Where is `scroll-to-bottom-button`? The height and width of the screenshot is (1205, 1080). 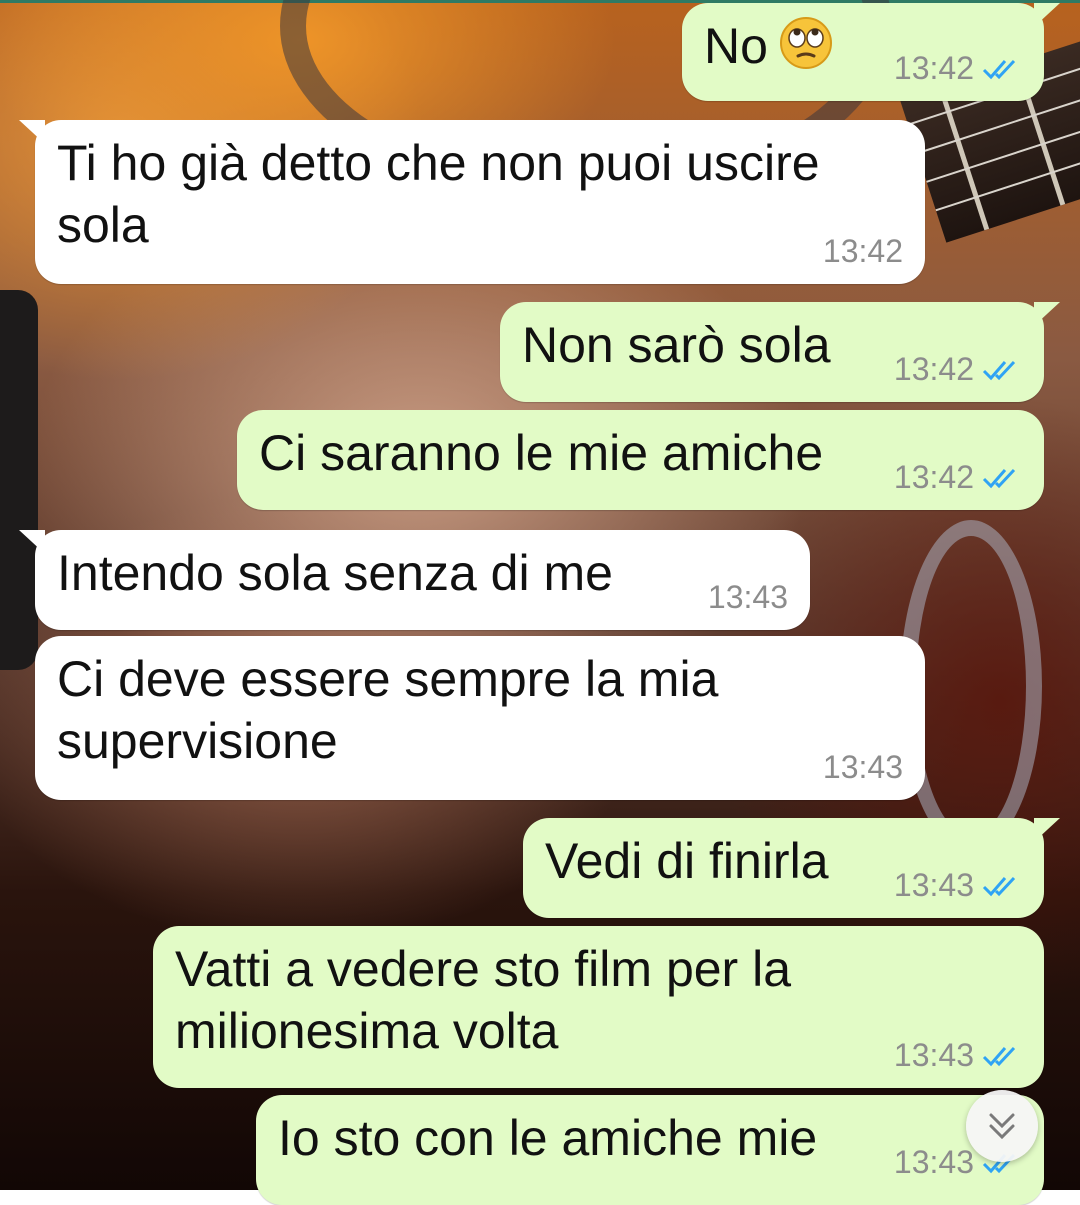 scroll-to-bottom-button is located at coordinates (1002, 1126).